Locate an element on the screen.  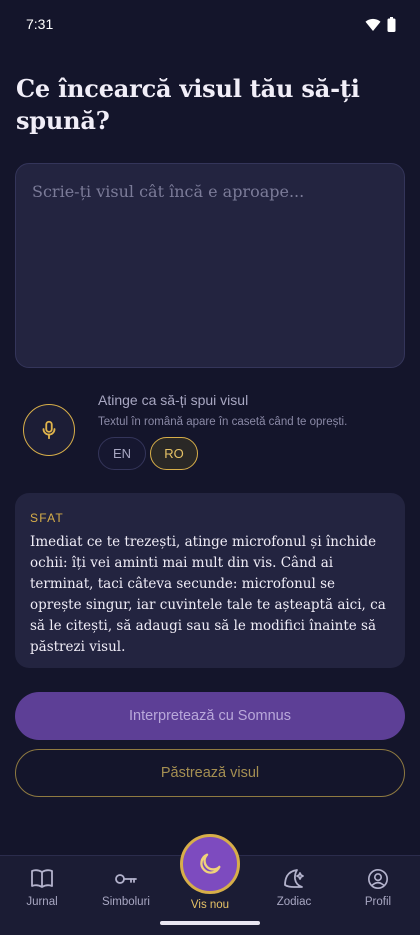
status-icons is located at coordinates (380, 24).